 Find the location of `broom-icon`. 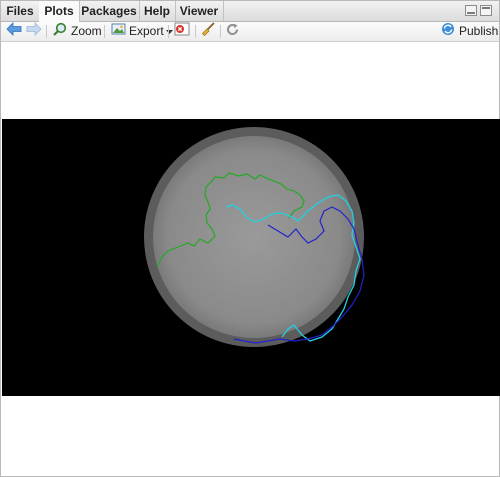

broom-icon is located at coordinates (208, 31).